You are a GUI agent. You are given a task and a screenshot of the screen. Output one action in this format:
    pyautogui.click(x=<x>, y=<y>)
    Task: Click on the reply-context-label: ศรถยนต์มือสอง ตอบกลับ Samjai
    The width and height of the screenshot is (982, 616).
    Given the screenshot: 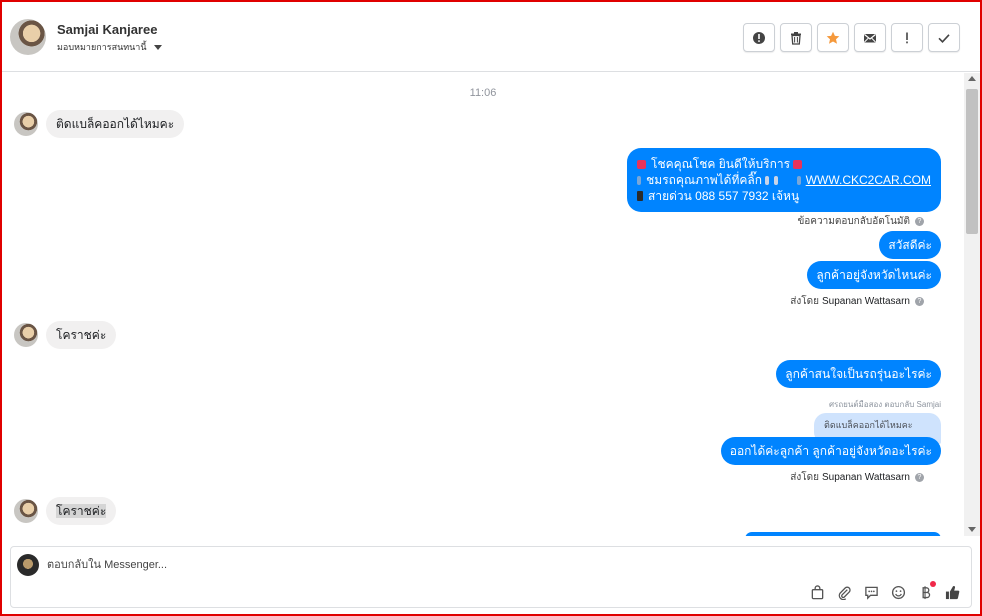 What is the action you would take?
    pyautogui.click(x=884, y=404)
    